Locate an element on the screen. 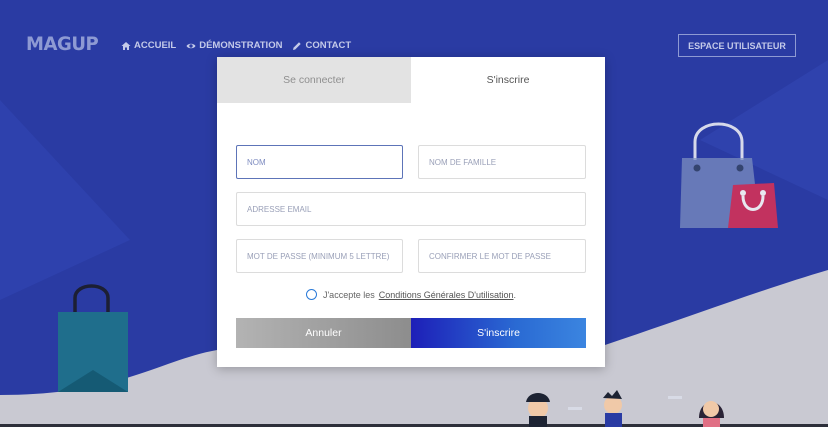  nav-home: ACCUEIL is located at coordinates (148, 45).